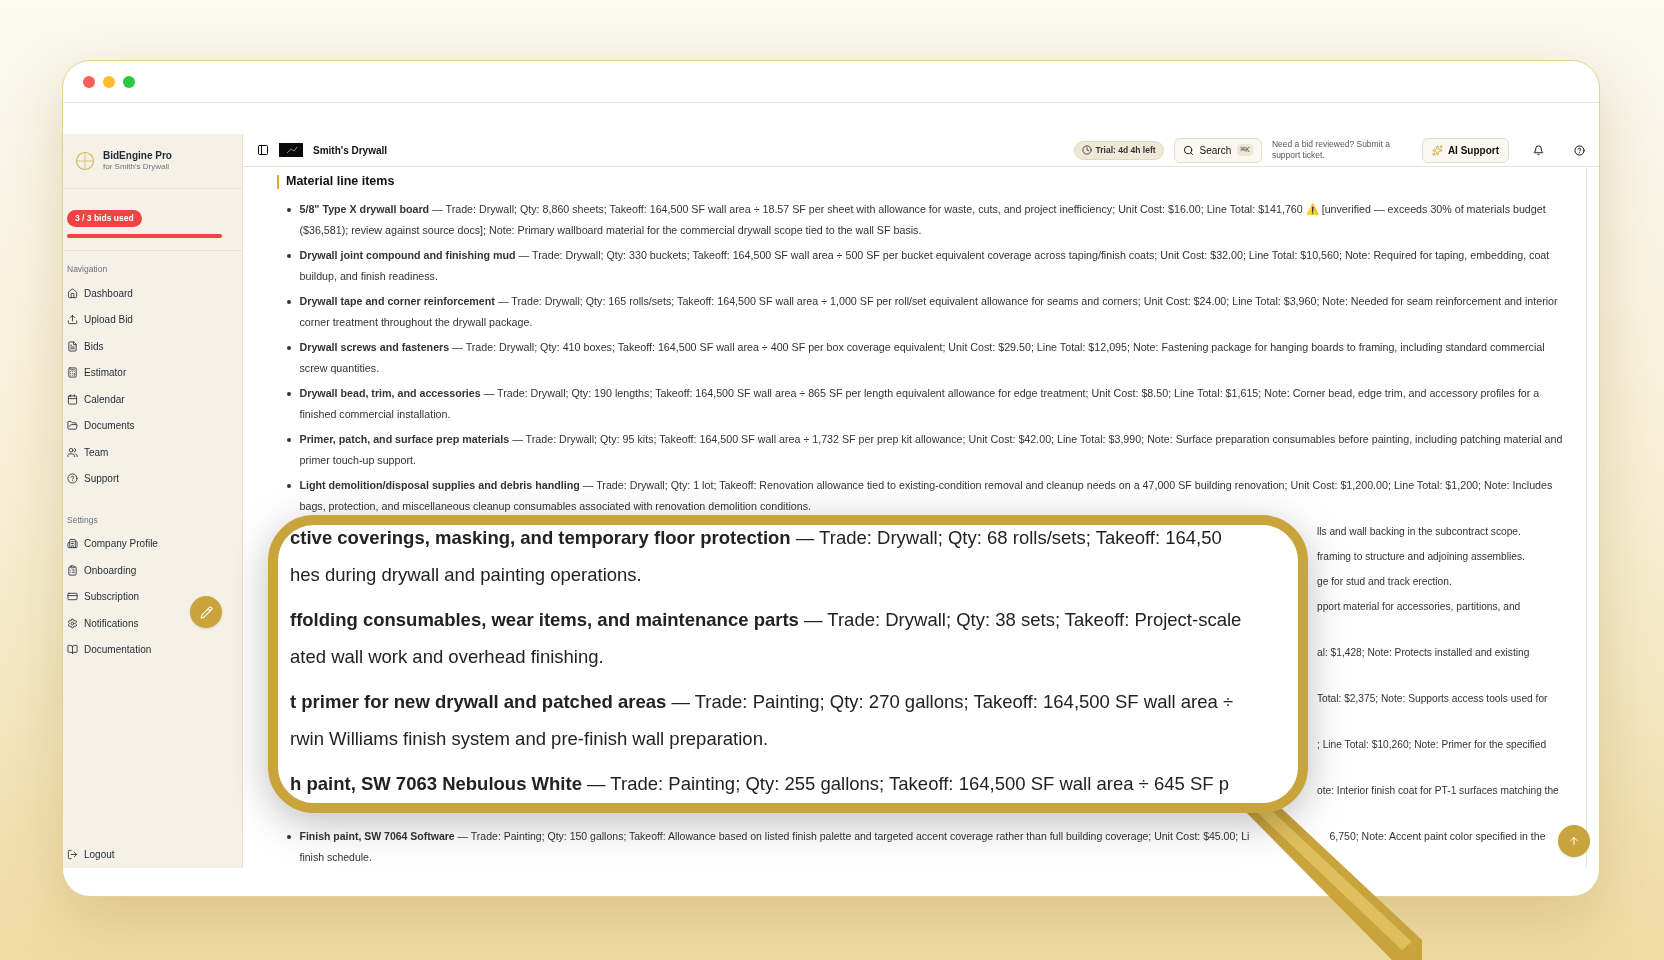 Image resolution: width=1664 pixels, height=960 pixels. Describe the element at coordinates (72, 425) in the screenshot. I see `folder-icon` at that location.